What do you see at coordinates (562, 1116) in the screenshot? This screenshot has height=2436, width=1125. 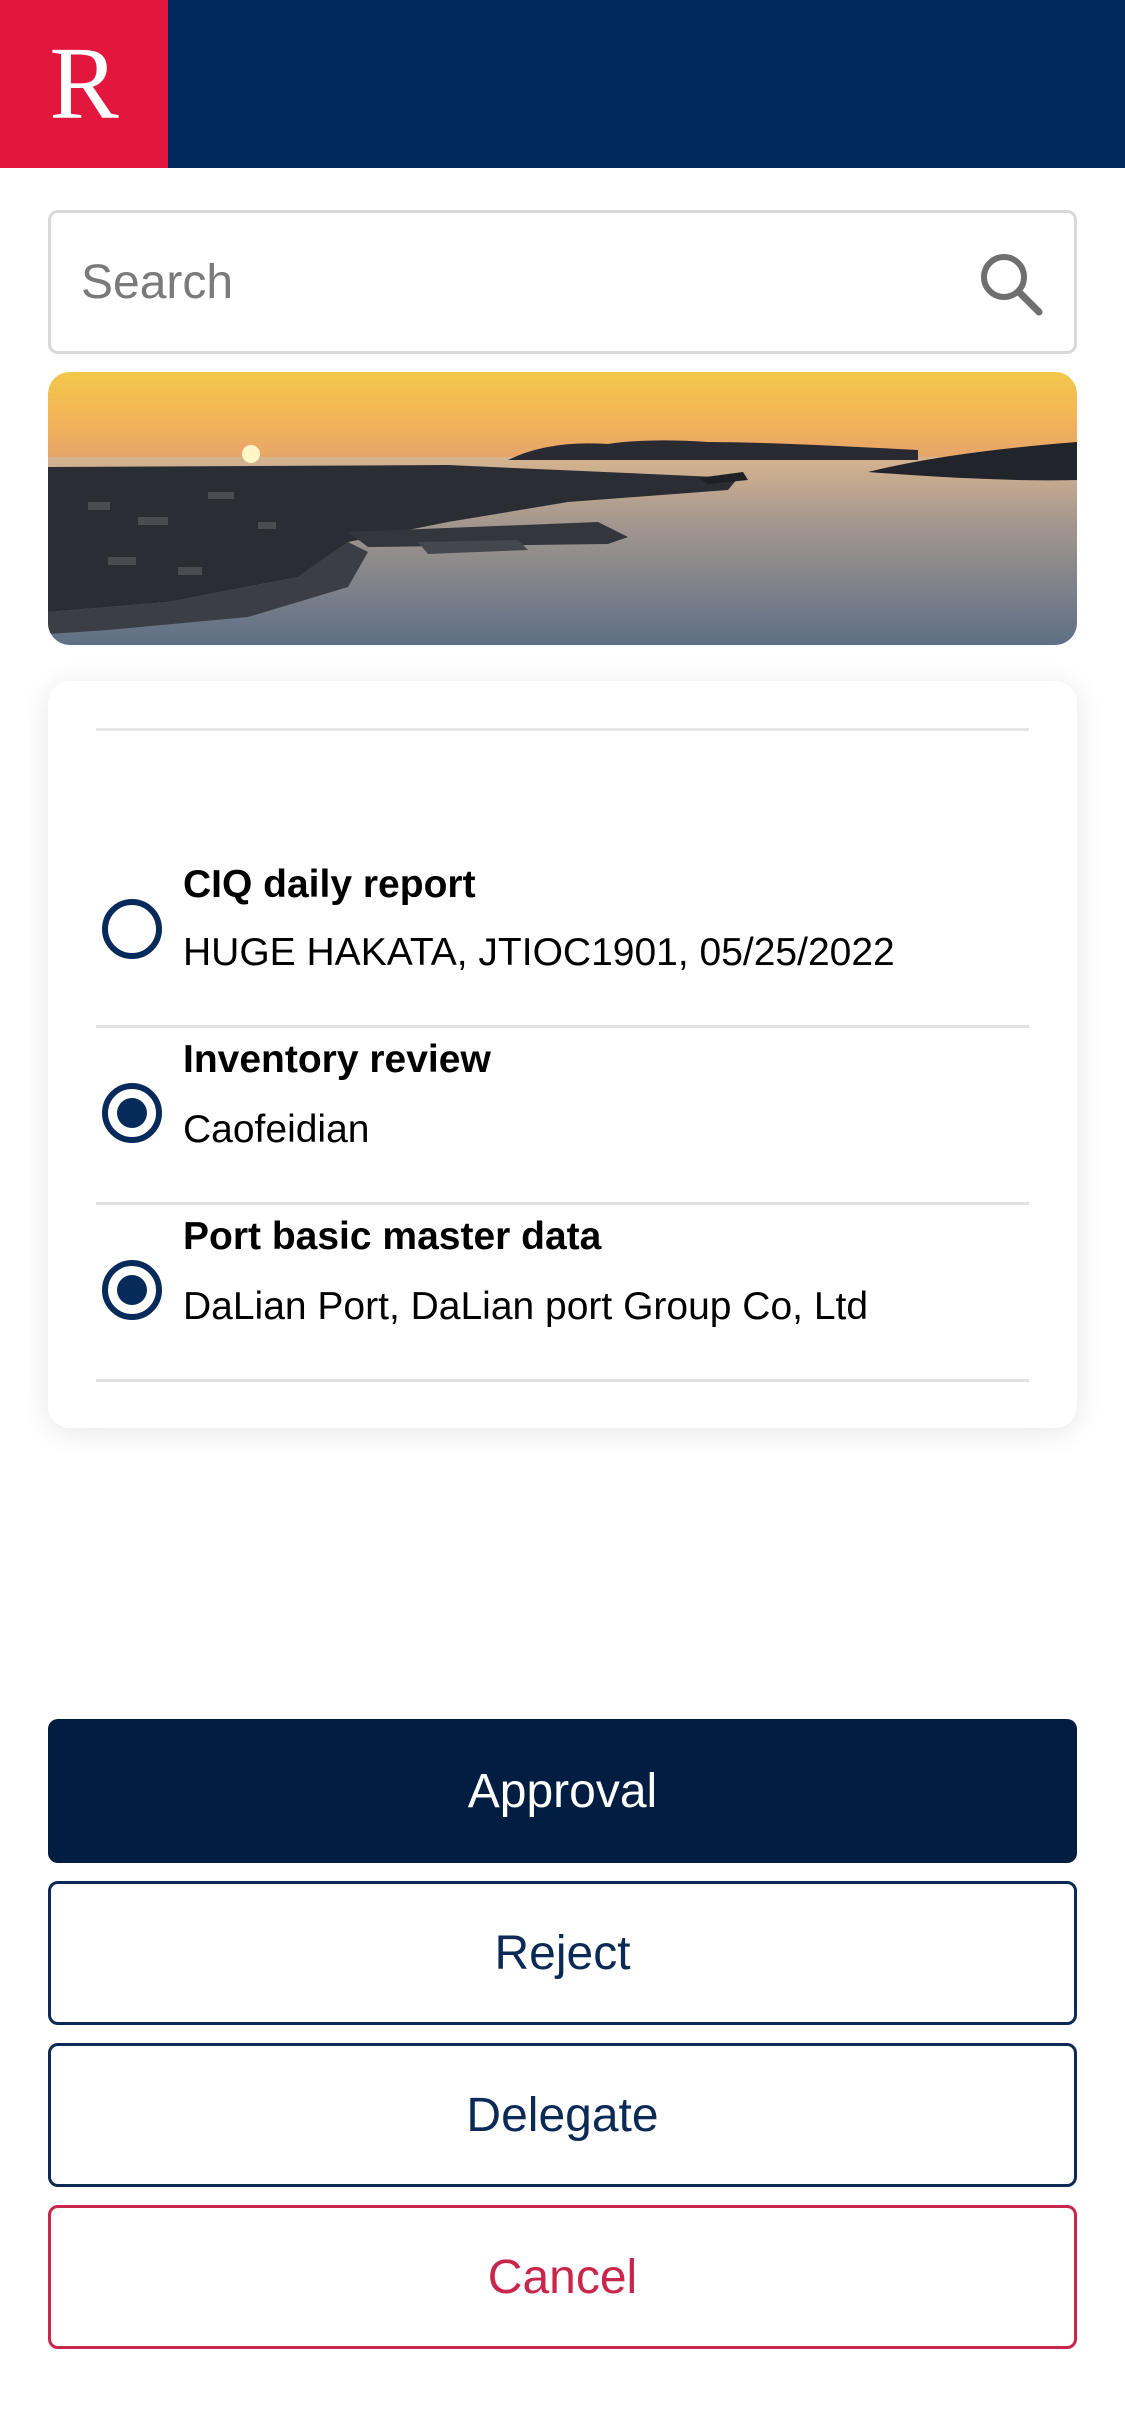 I see `list-item: Inventory review Caofeidian` at bounding box center [562, 1116].